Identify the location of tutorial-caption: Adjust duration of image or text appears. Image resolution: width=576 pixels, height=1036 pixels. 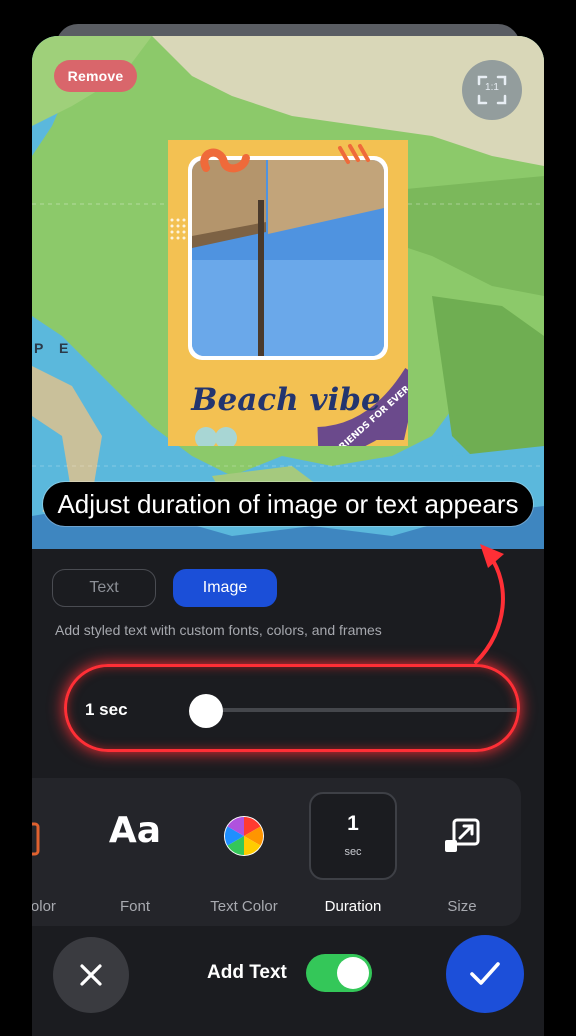
(288, 504).